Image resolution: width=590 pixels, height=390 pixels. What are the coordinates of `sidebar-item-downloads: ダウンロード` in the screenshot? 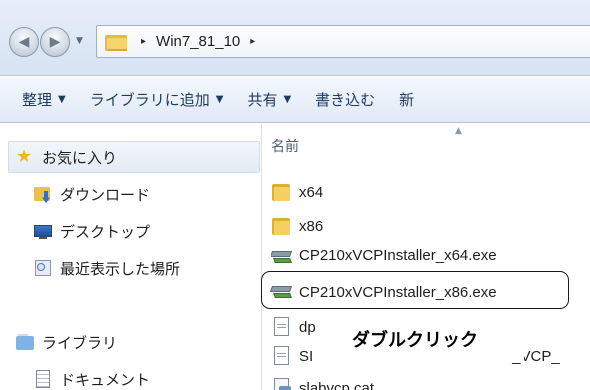 It's located at (92, 194).